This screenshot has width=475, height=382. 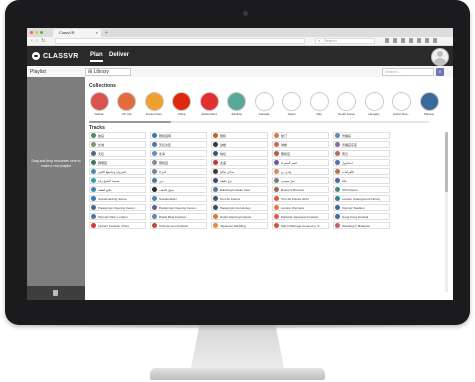 I want to click on app-header: CLASSVR Plan Deliver, so click(x=240, y=56).